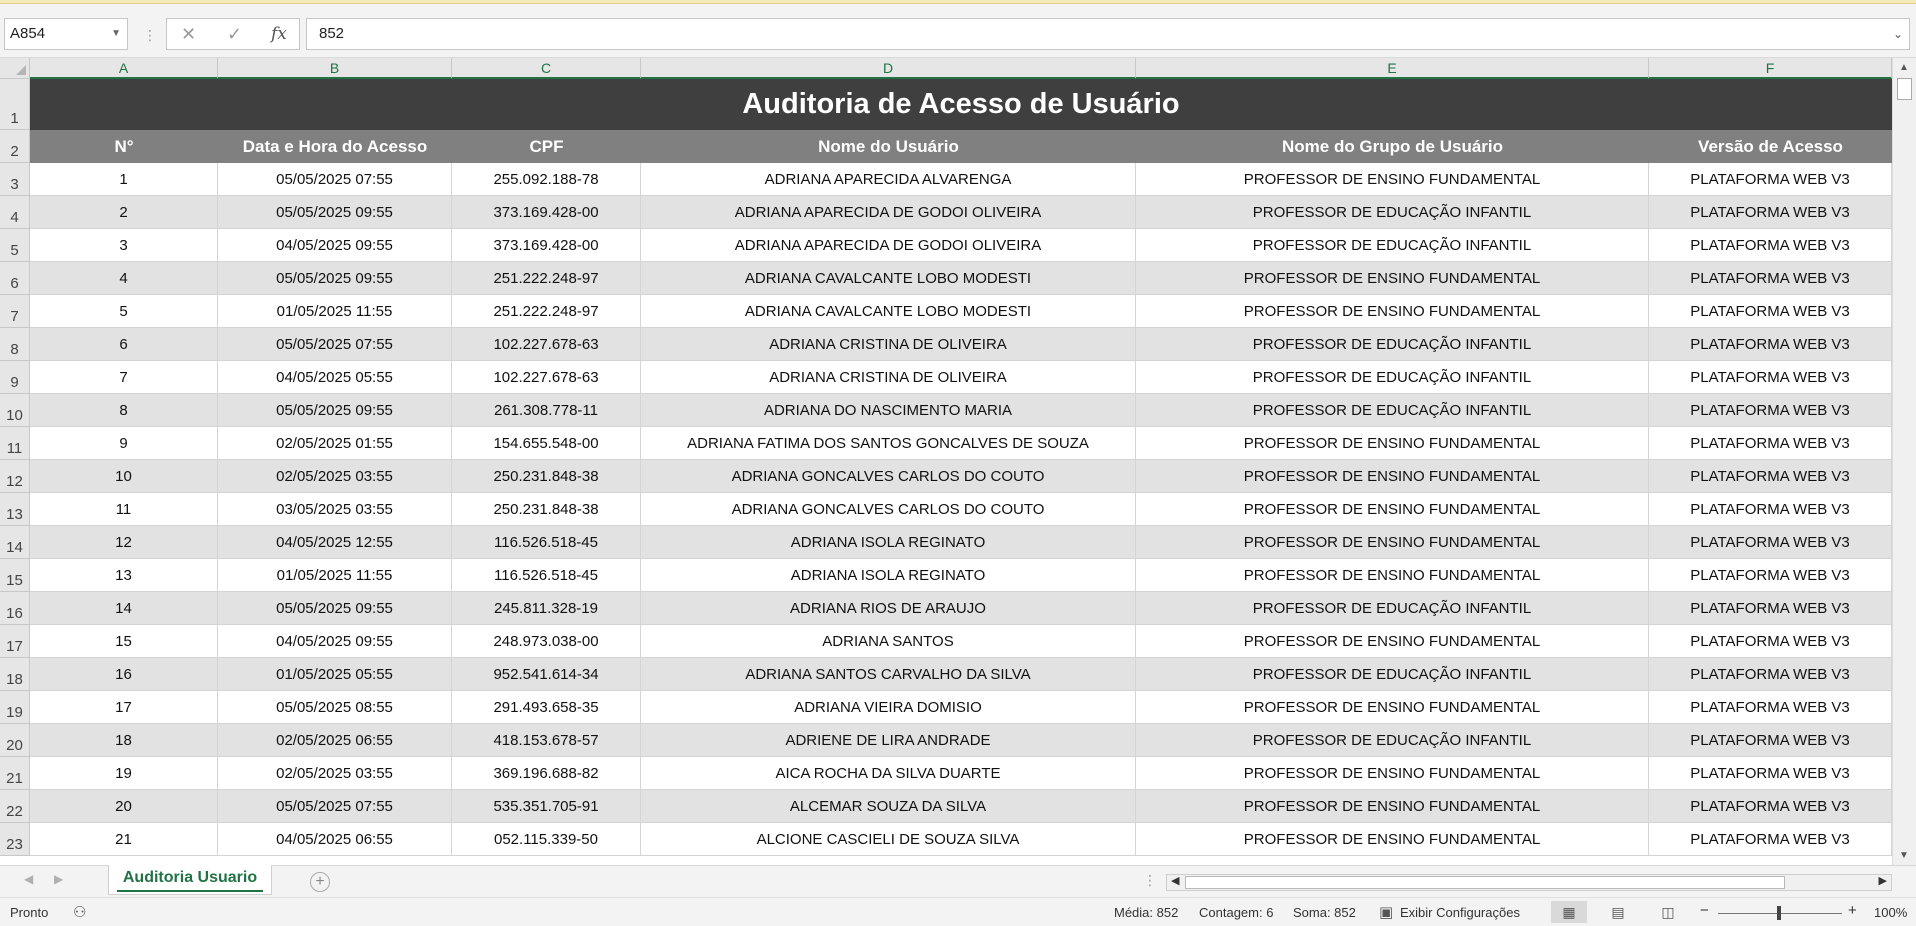 This screenshot has width=1916, height=926. What do you see at coordinates (888, 641) in the screenshot?
I see `cell-user-name: ADRIANA SANTOS` at bounding box center [888, 641].